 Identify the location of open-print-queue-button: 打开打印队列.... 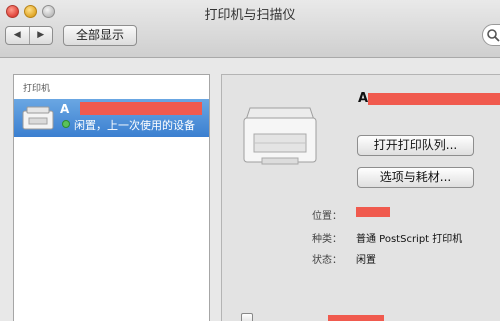
(415, 145).